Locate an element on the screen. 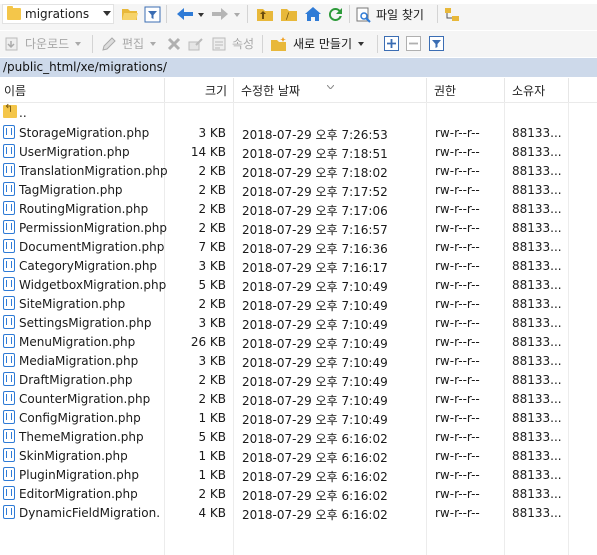 The height and width of the screenshot is (555, 597). folder-icon is located at coordinates (14, 13).